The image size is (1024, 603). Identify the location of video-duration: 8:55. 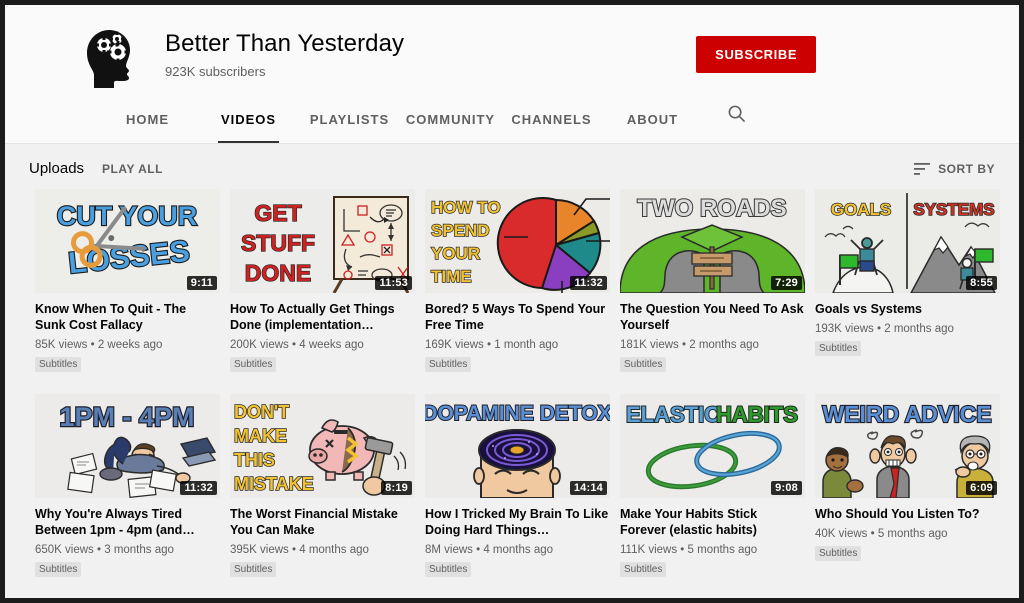
(981, 283).